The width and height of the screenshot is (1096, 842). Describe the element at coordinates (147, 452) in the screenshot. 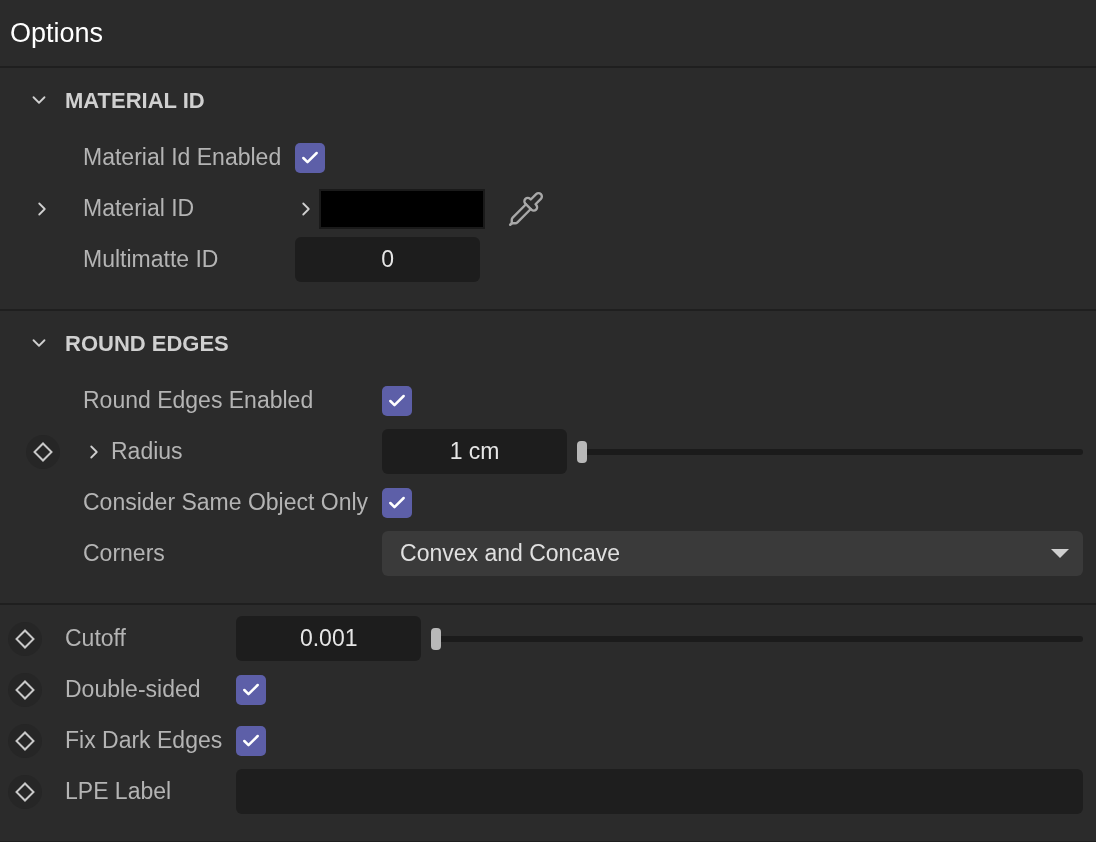

I see `field-label: Radius` at that location.